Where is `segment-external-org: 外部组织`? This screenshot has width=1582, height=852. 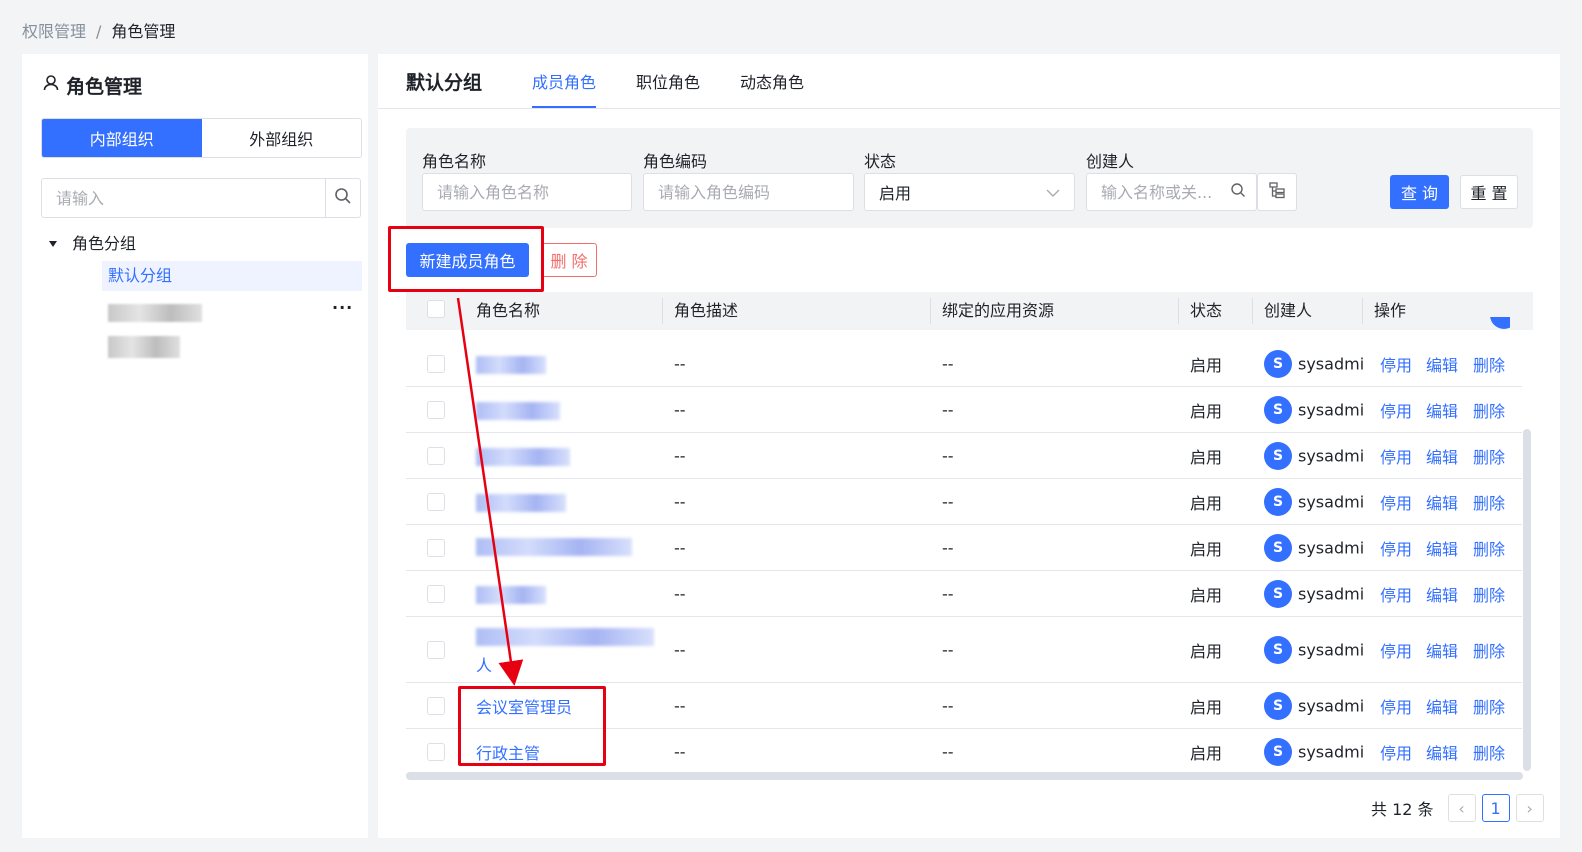 segment-external-org: 外部组织 is located at coordinates (282, 138).